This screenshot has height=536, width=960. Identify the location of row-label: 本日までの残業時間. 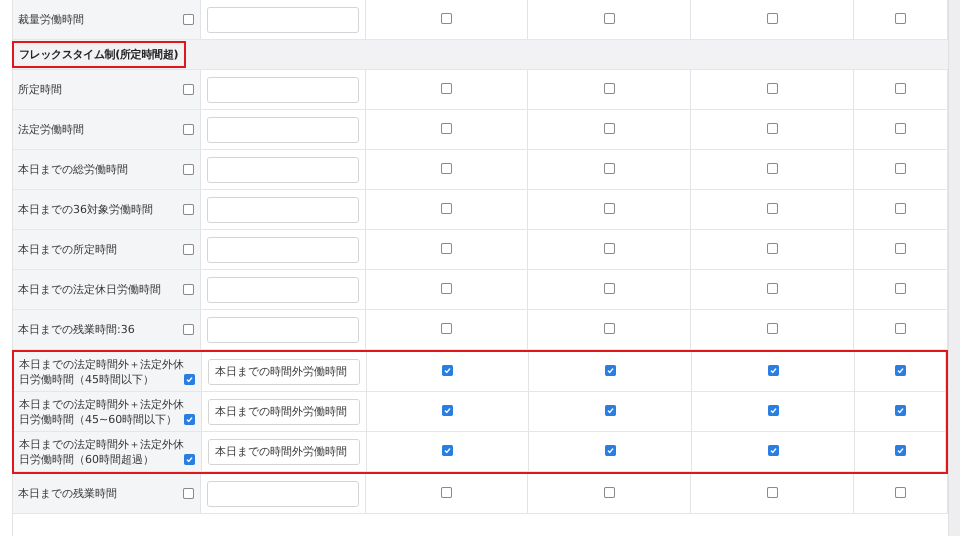
(68, 493).